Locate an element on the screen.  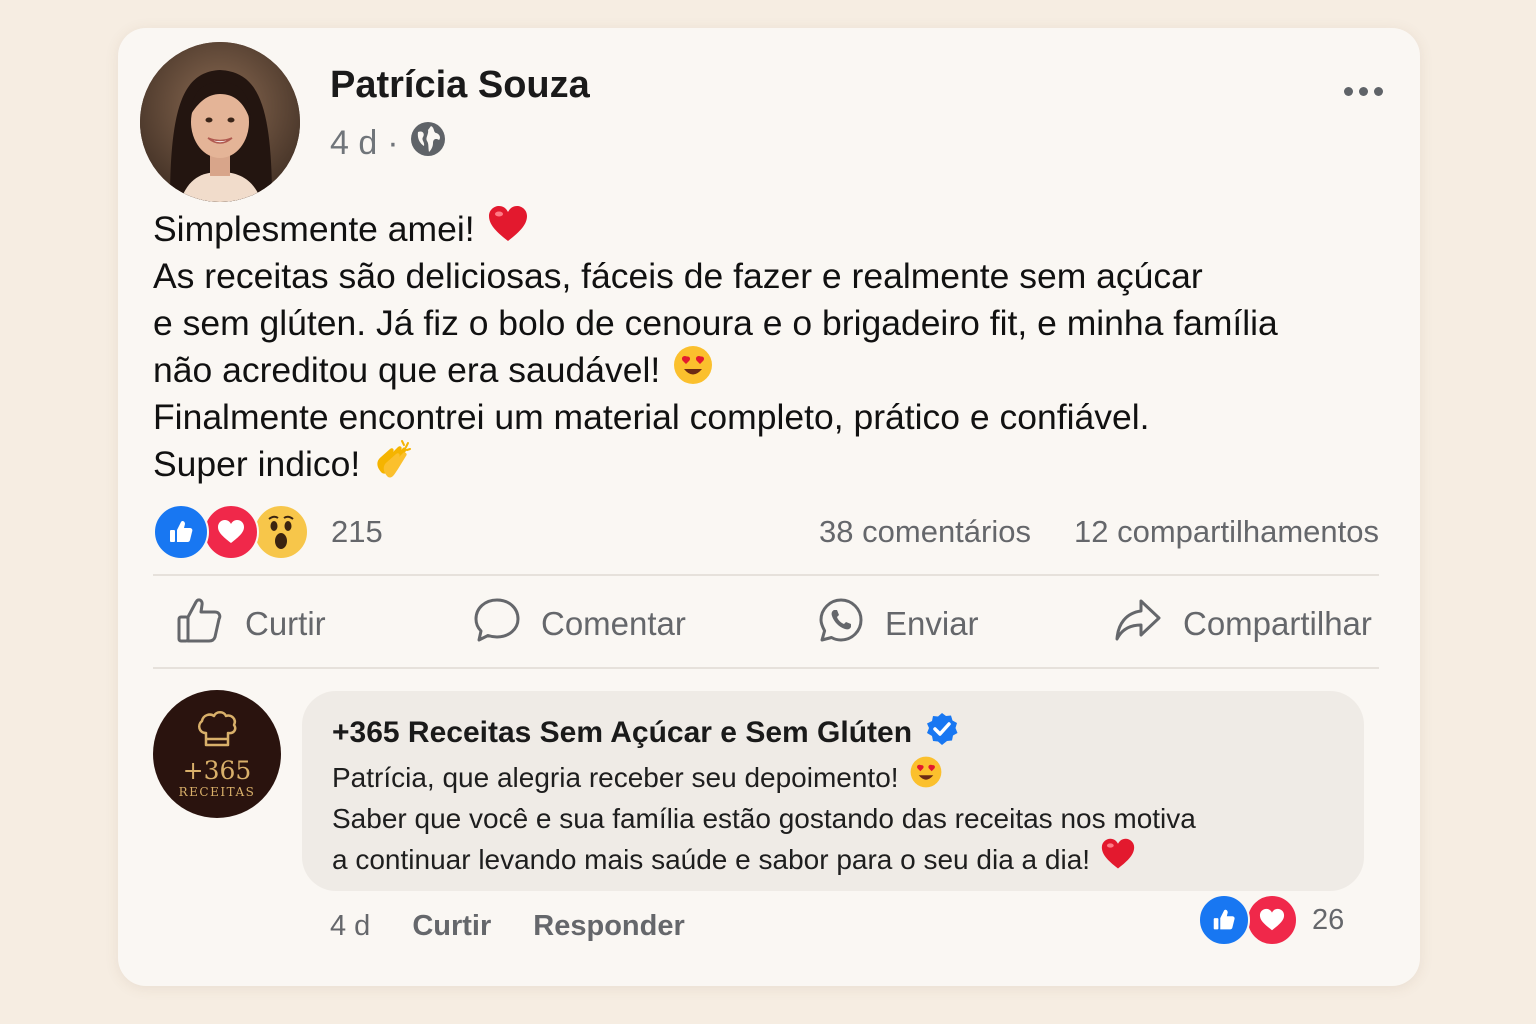
comments-count: 38 comentários is located at coordinates (925, 532).